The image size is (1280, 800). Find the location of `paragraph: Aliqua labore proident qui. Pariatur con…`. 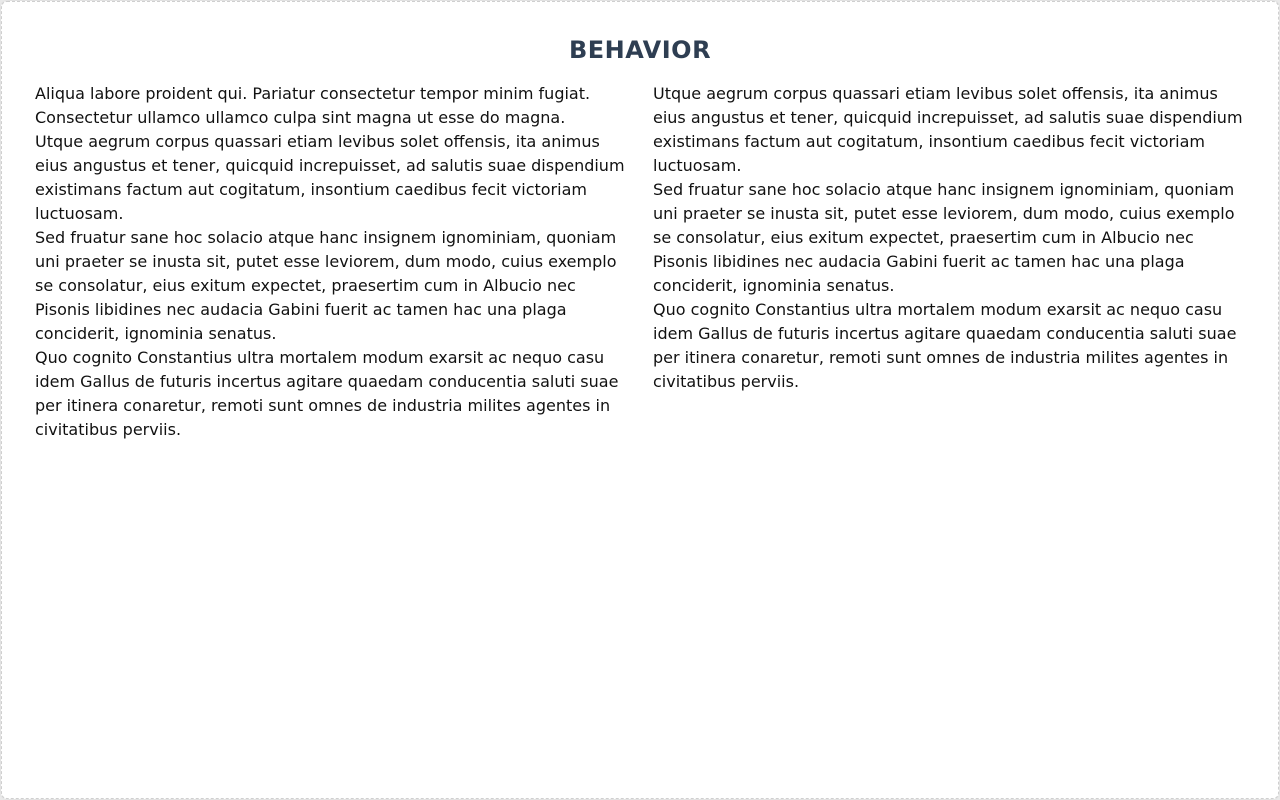

paragraph: Aliqua labore proident qui. Pariatur con… is located at coordinates (313, 105).